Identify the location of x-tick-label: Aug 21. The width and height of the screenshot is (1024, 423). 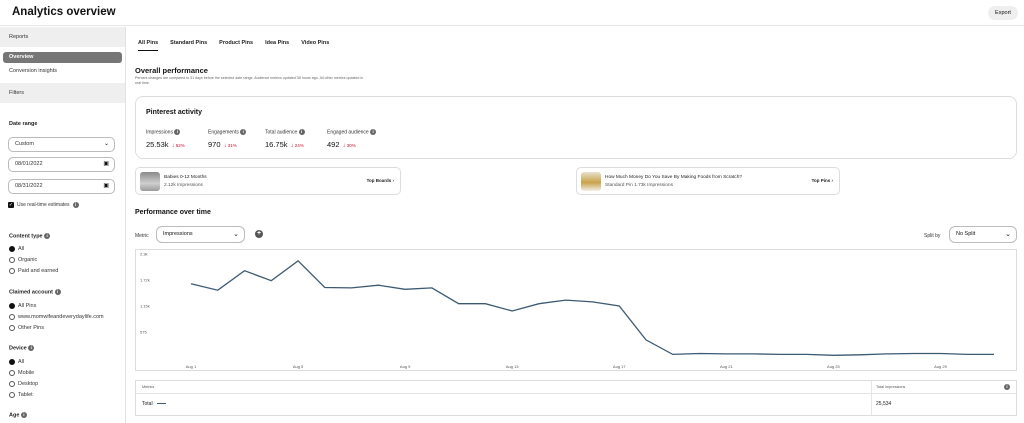
(726, 366).